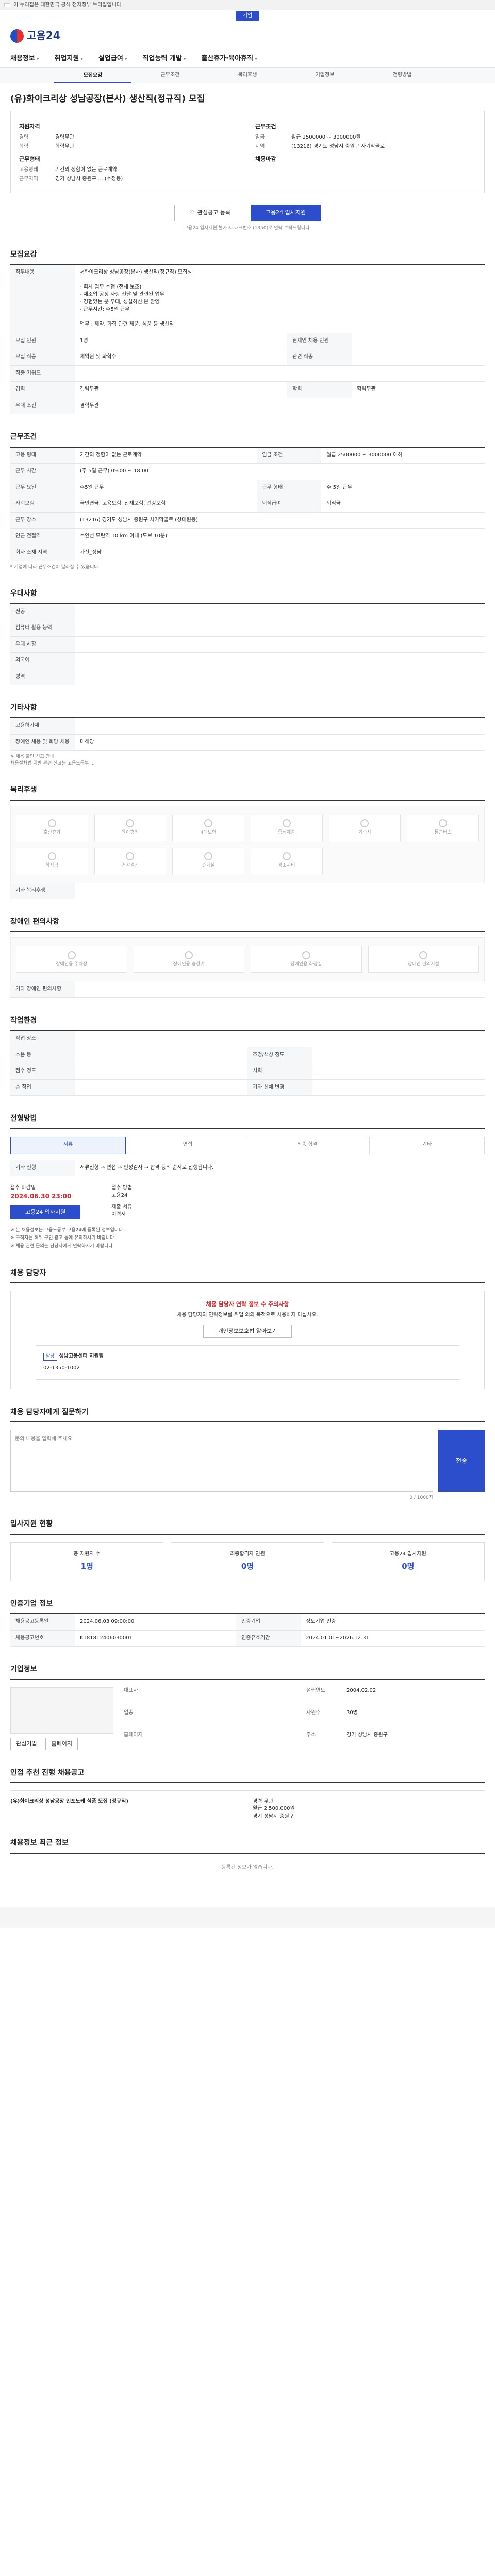  I want to click on row-label: 장애인 채용 및 희망 채용, so click(42, 742).